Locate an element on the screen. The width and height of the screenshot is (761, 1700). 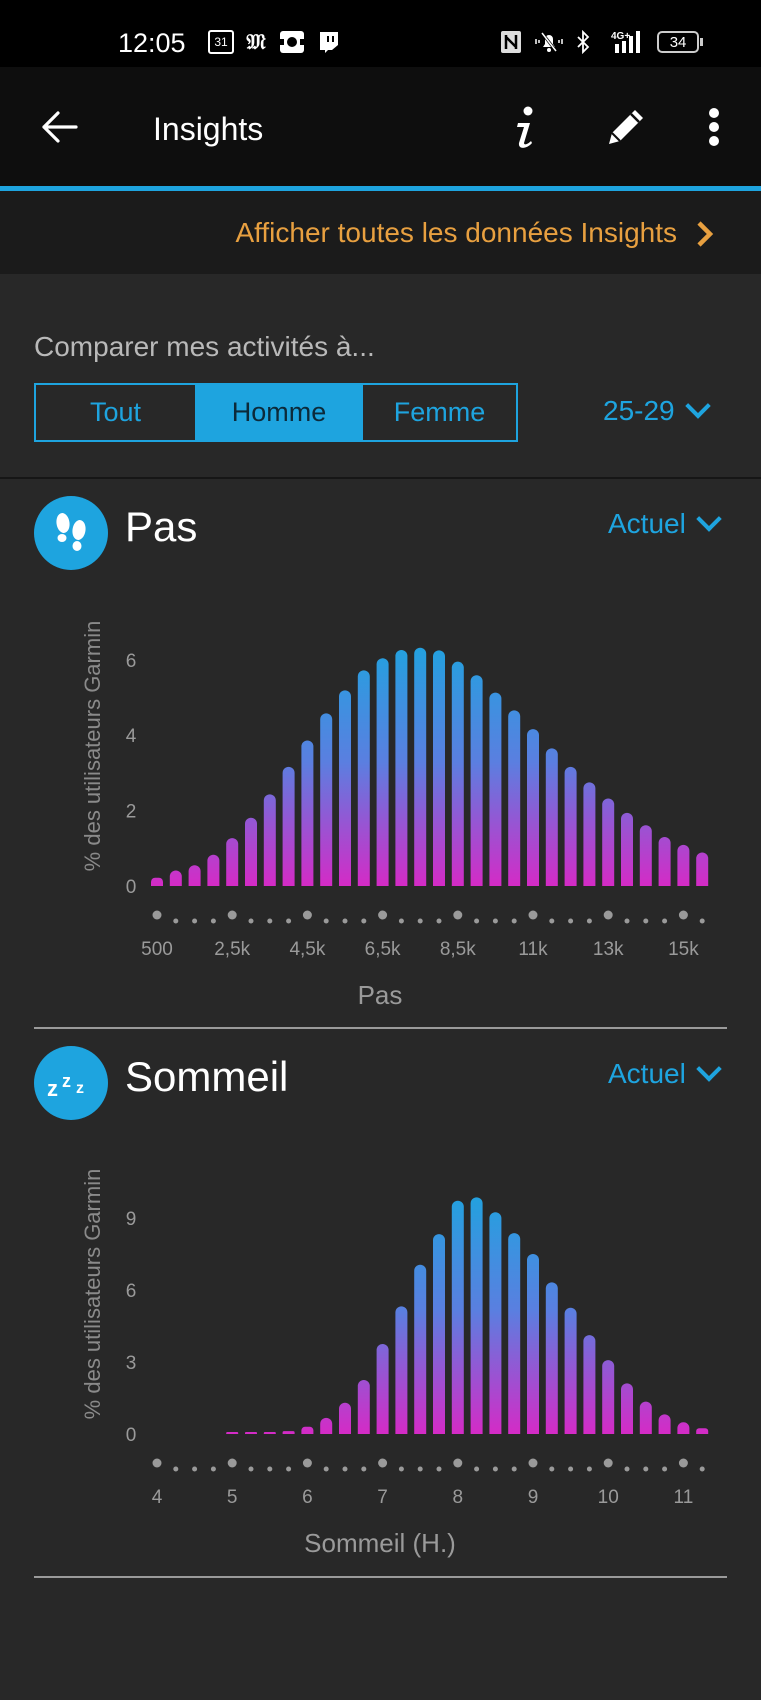
back-button is located at coordinates (59, 127).